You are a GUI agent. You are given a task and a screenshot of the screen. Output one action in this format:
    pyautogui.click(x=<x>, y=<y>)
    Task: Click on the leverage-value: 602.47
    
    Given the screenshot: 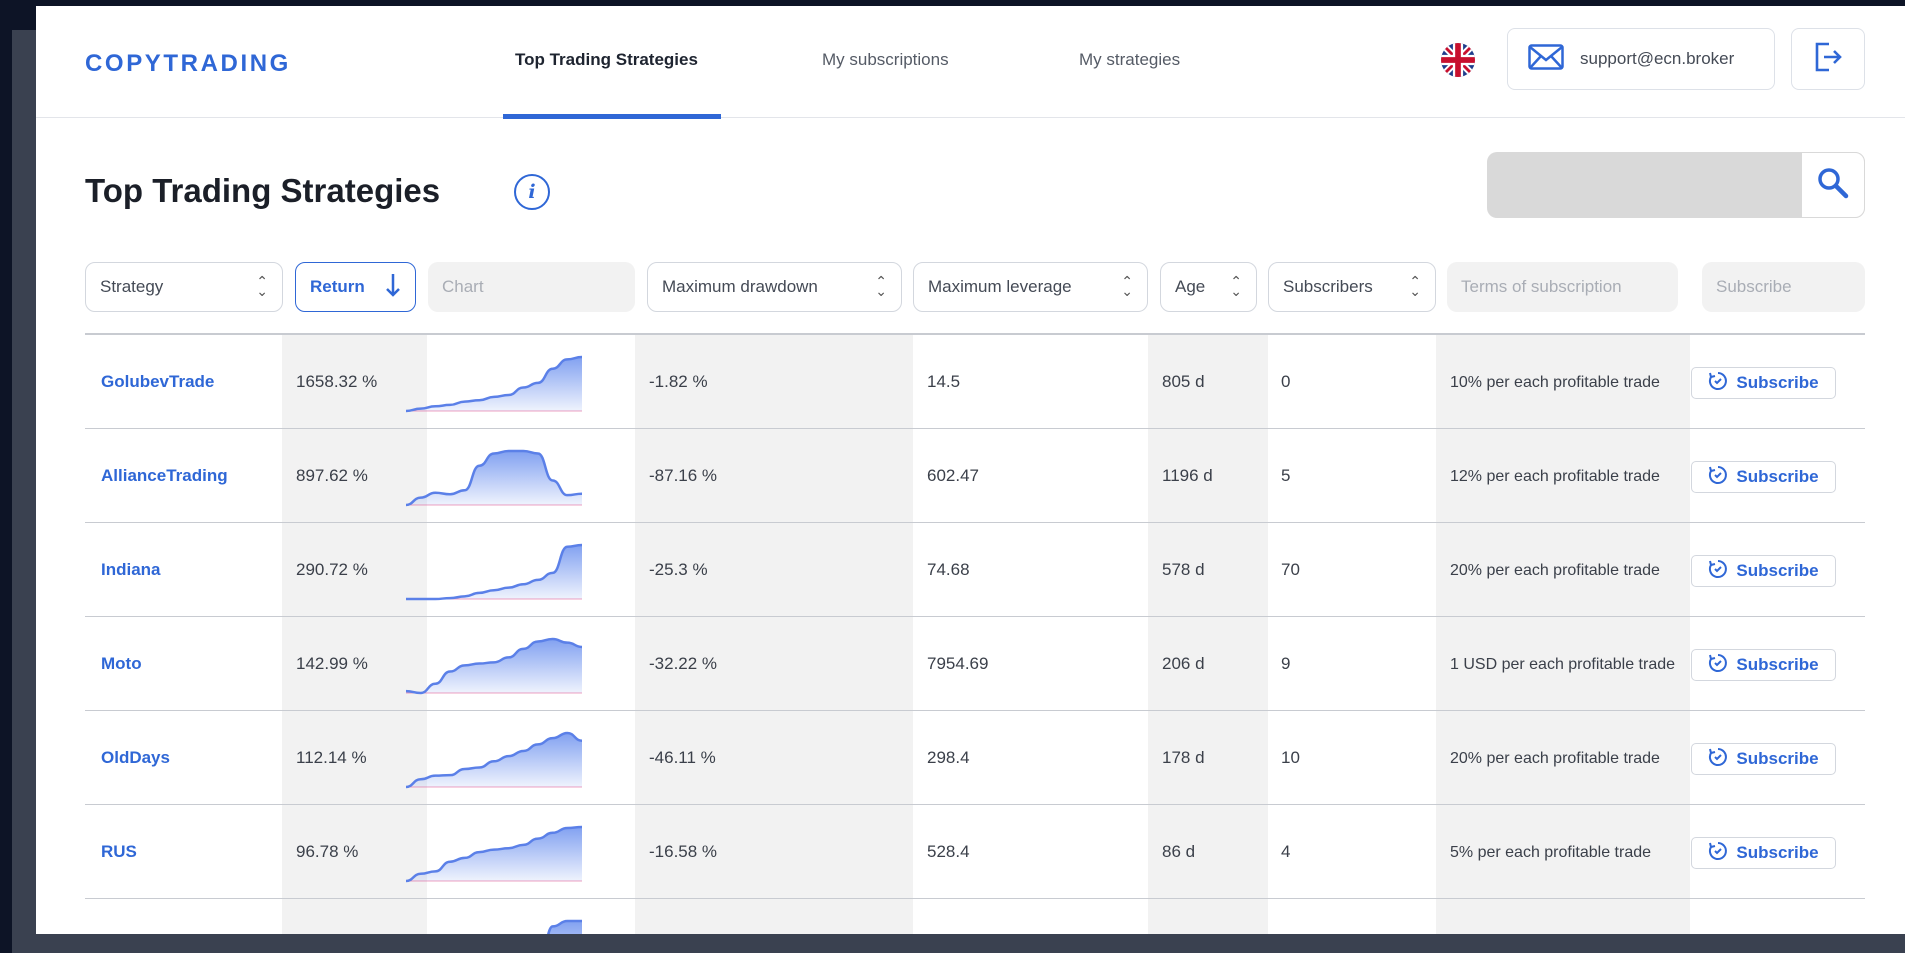 What is the action you would take?
    pyautogui.click(x=953, y=475)
    